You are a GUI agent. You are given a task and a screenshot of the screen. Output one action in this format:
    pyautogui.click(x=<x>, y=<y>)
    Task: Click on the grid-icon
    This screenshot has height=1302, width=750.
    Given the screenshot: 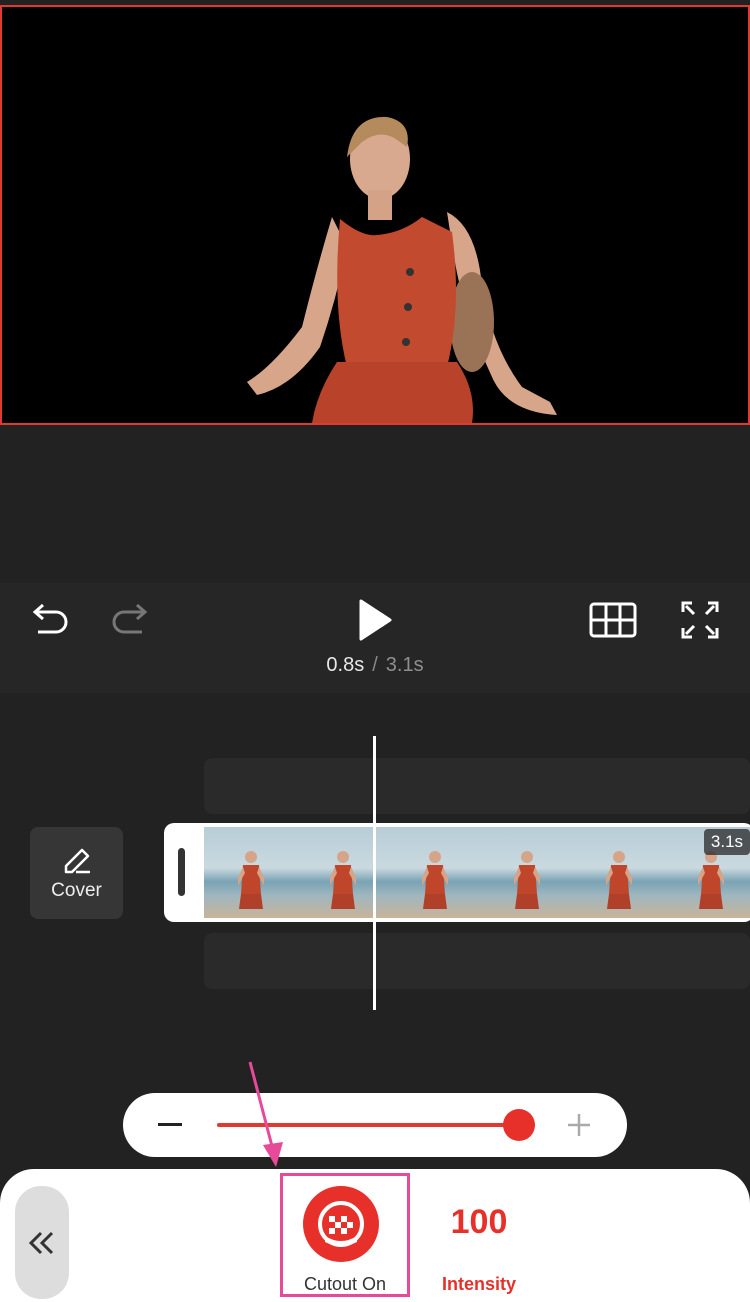 What is the action you would take?
    pyautogui.click(x=613, y=620)
    